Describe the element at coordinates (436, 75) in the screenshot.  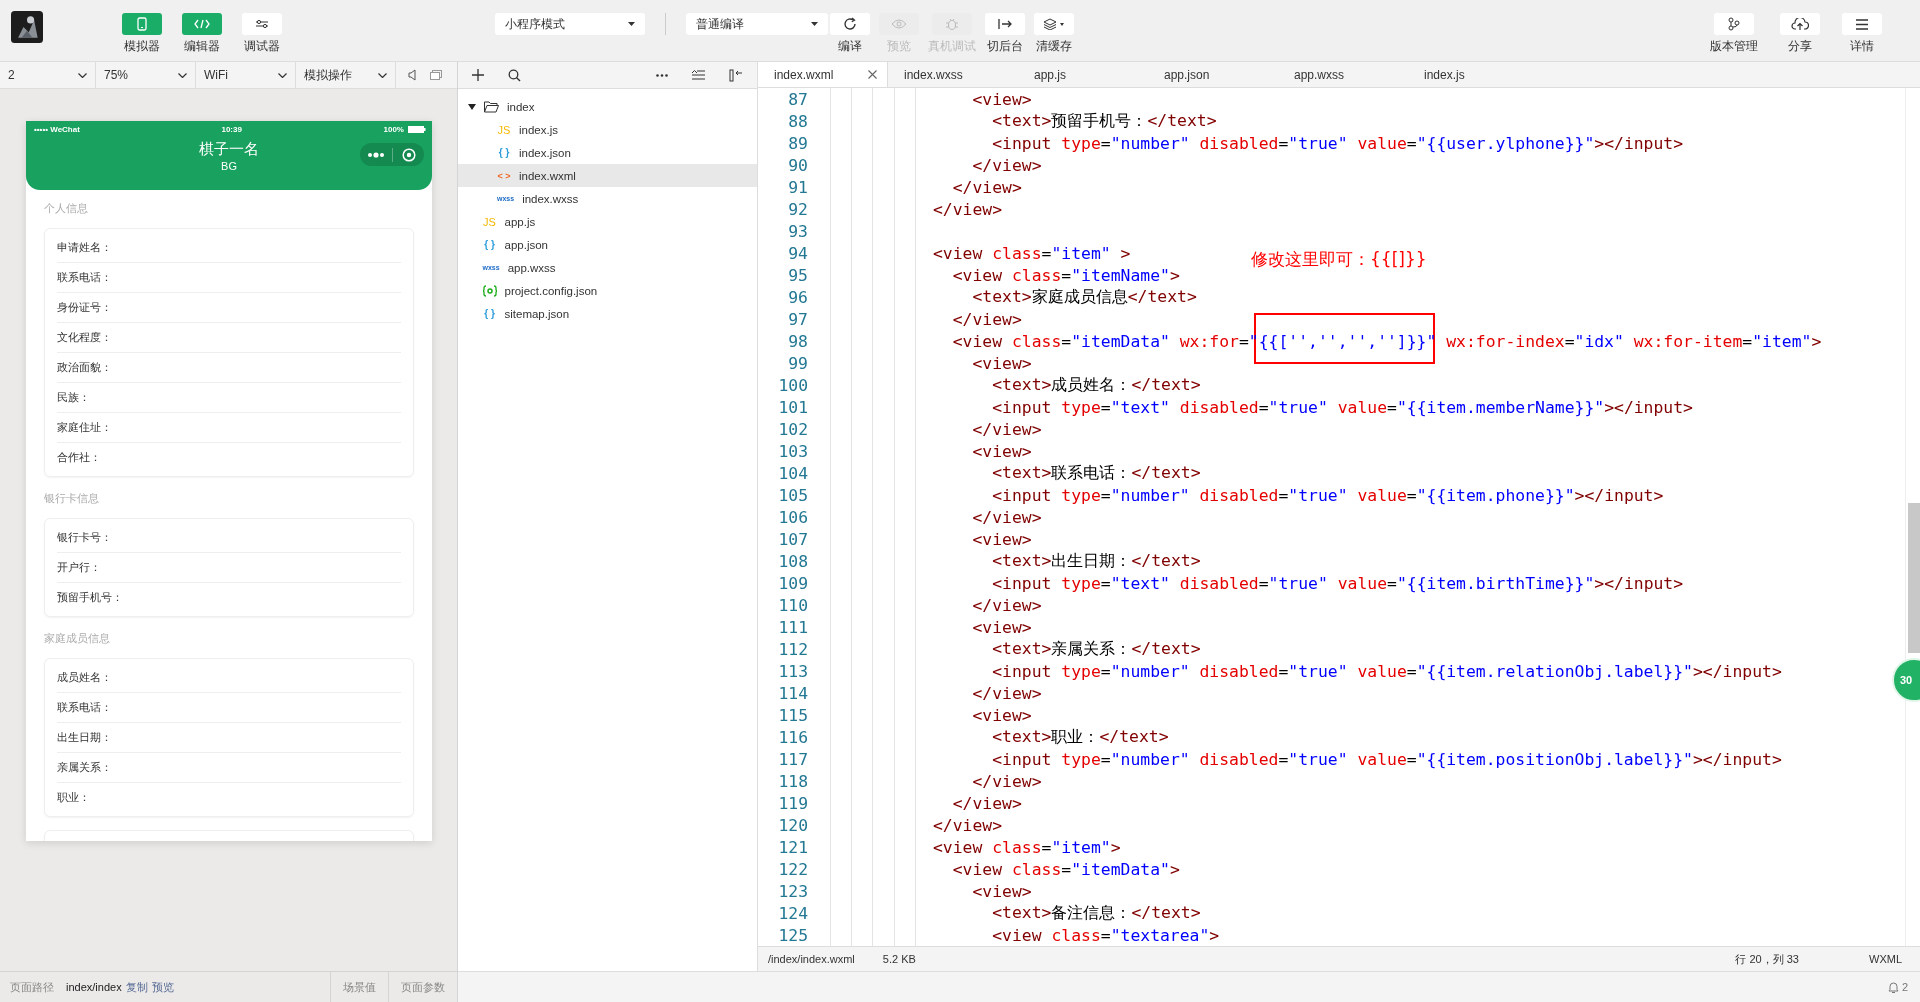
I see `window-icon` at that location.